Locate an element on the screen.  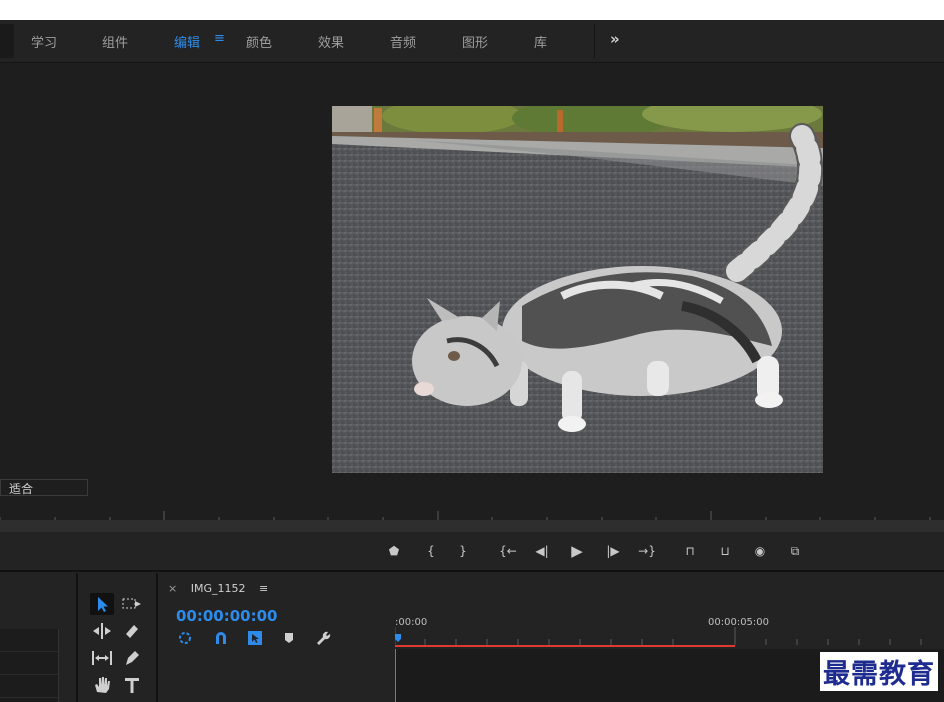
ruler-start-label: :00:00 is located at coordinates (411, 622).